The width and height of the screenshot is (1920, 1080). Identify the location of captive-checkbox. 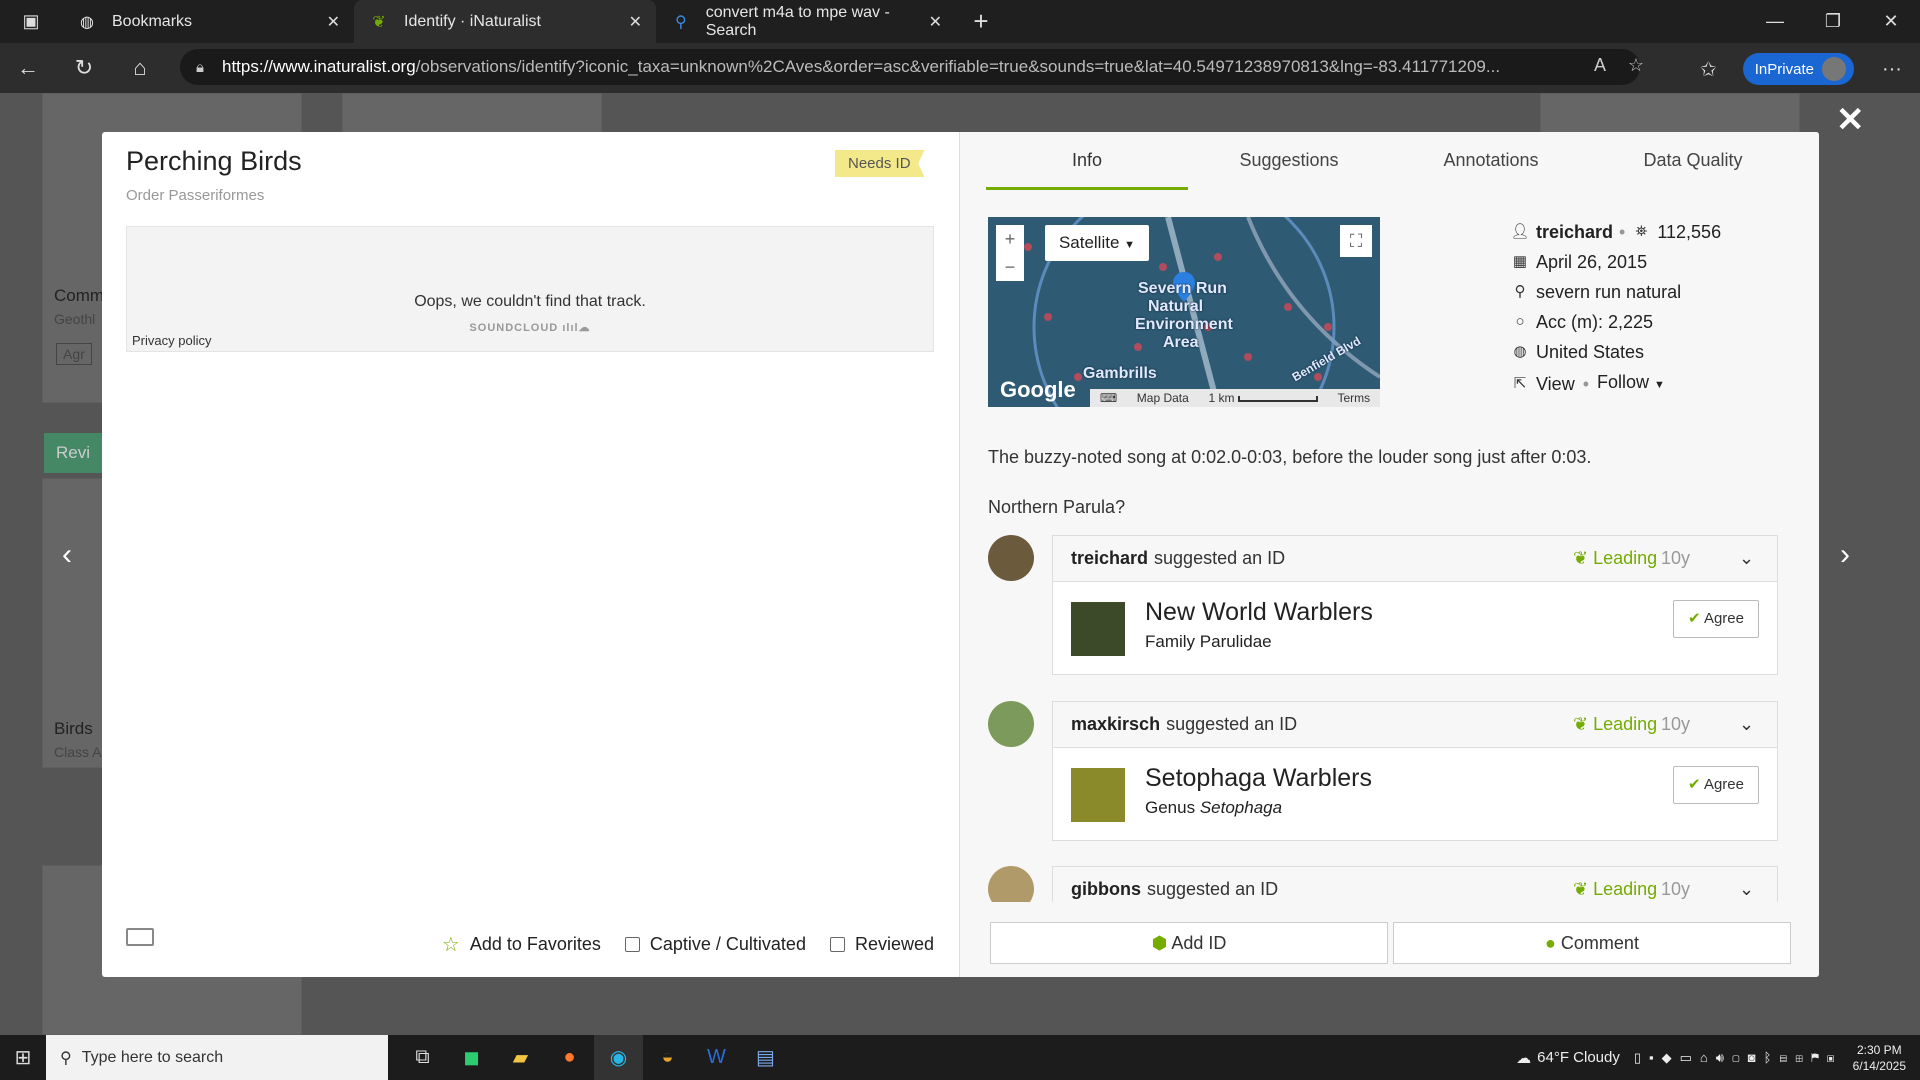
(632, 944).